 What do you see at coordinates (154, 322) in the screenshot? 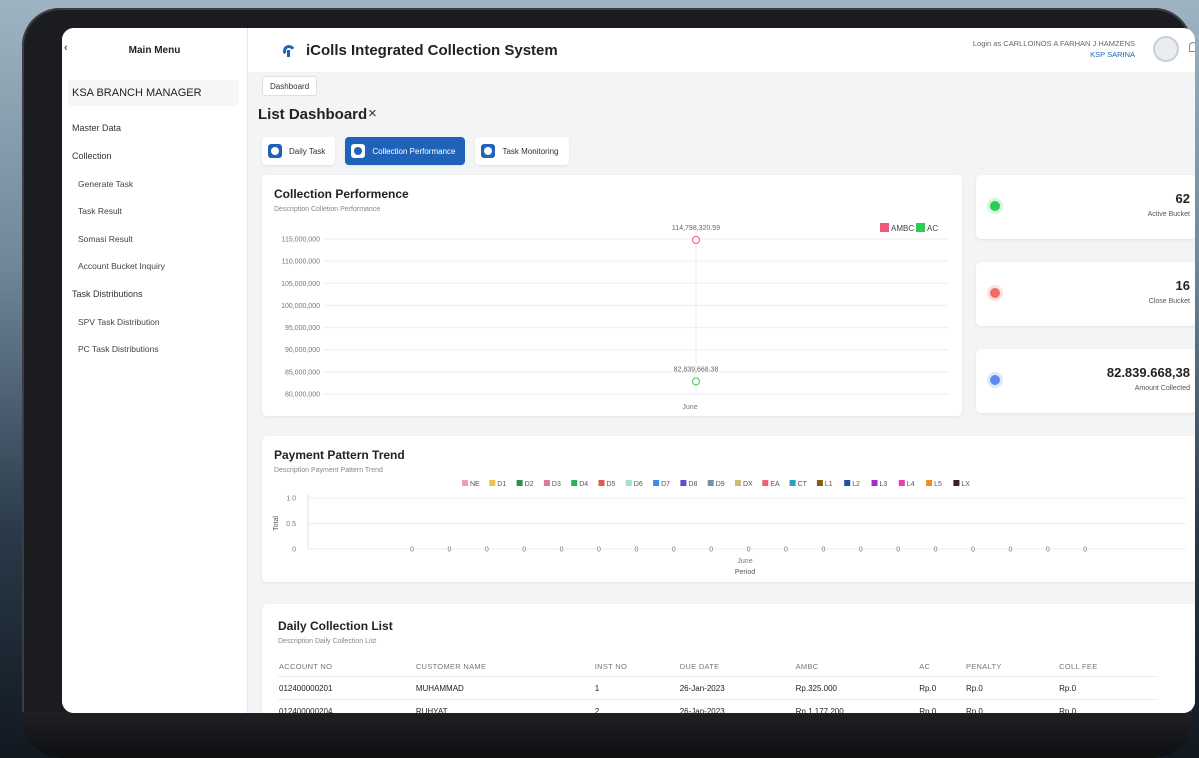
I see `sidebar-item-spv-task-distribution: SPV Task Distribution` at bounding box center [154, 322].